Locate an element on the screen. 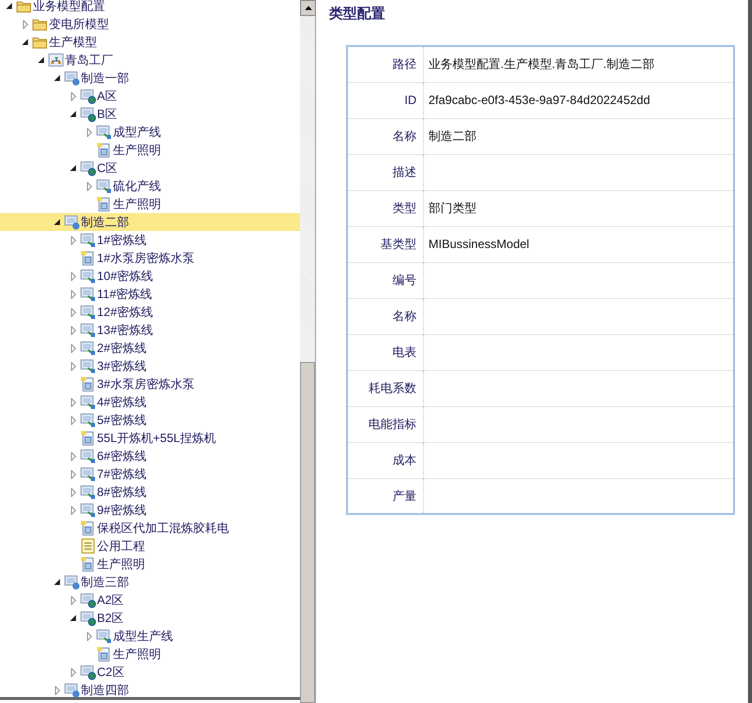 The width and height of the screenshot is (752, 703). tree-node: 生产模型 is located at coordinates (150, 42).